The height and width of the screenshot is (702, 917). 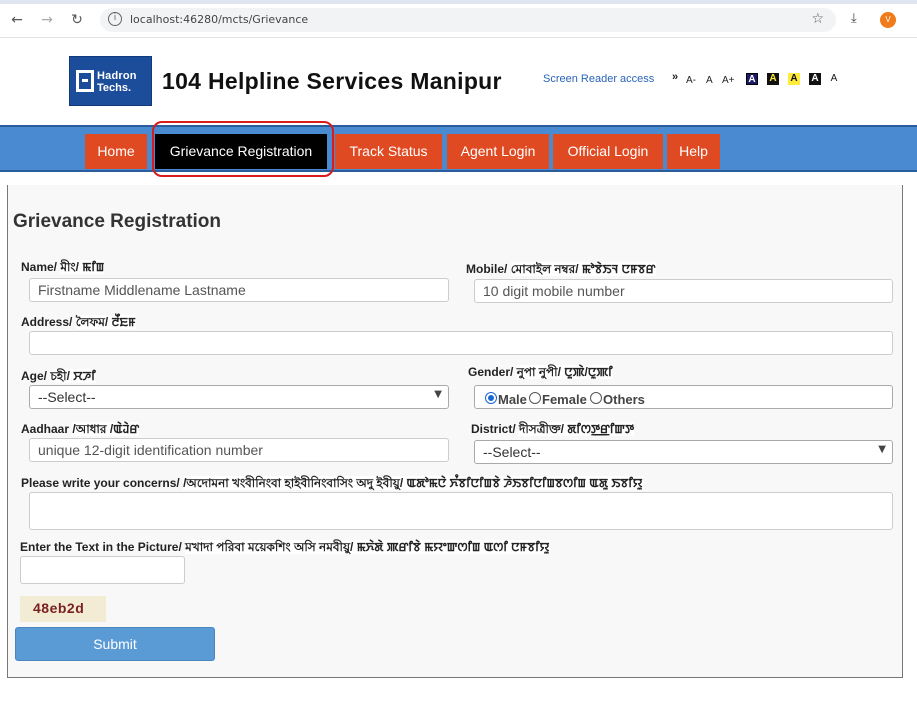 I want to click on age-select: --Select-- ▼, so click(x=239, y=397).